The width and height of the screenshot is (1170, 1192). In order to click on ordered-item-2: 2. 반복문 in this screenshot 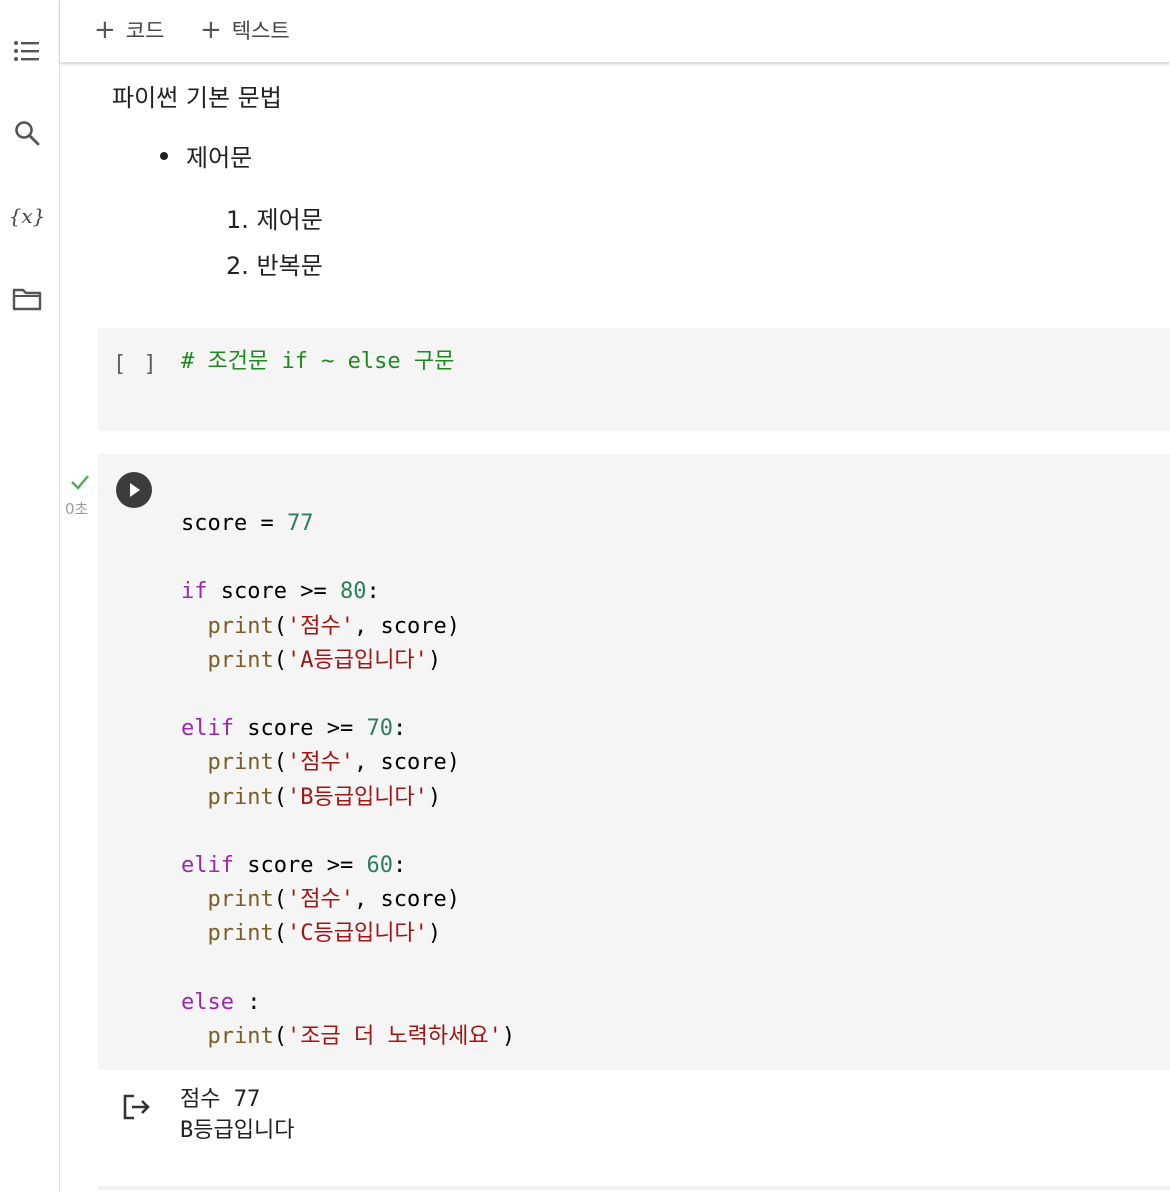, I will do `click(274, 266)`.